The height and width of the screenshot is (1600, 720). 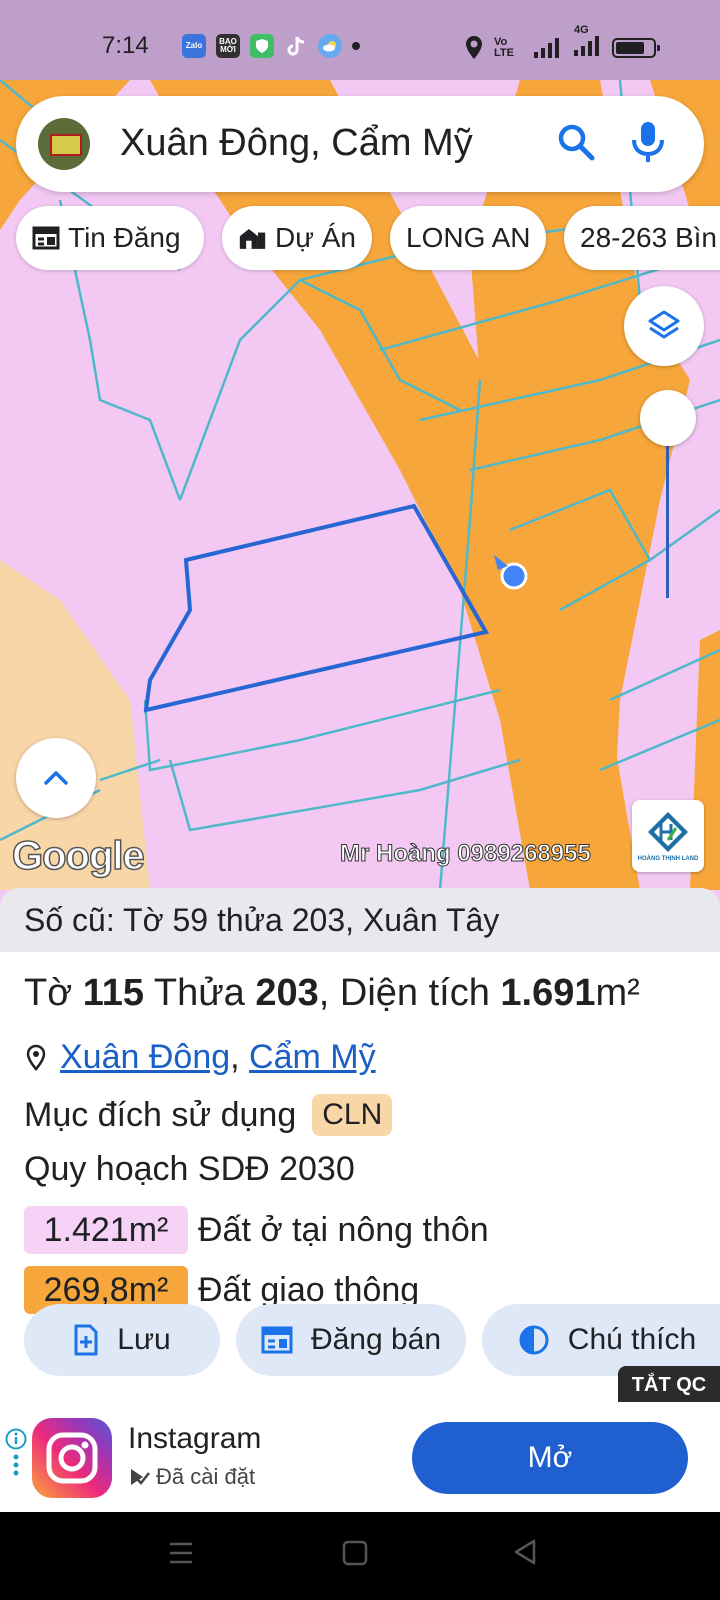 What do you see at coordinates (504, 47) in the screenshot?
I see `volte-label: Vo LTE` at bounding box center [504, 47].